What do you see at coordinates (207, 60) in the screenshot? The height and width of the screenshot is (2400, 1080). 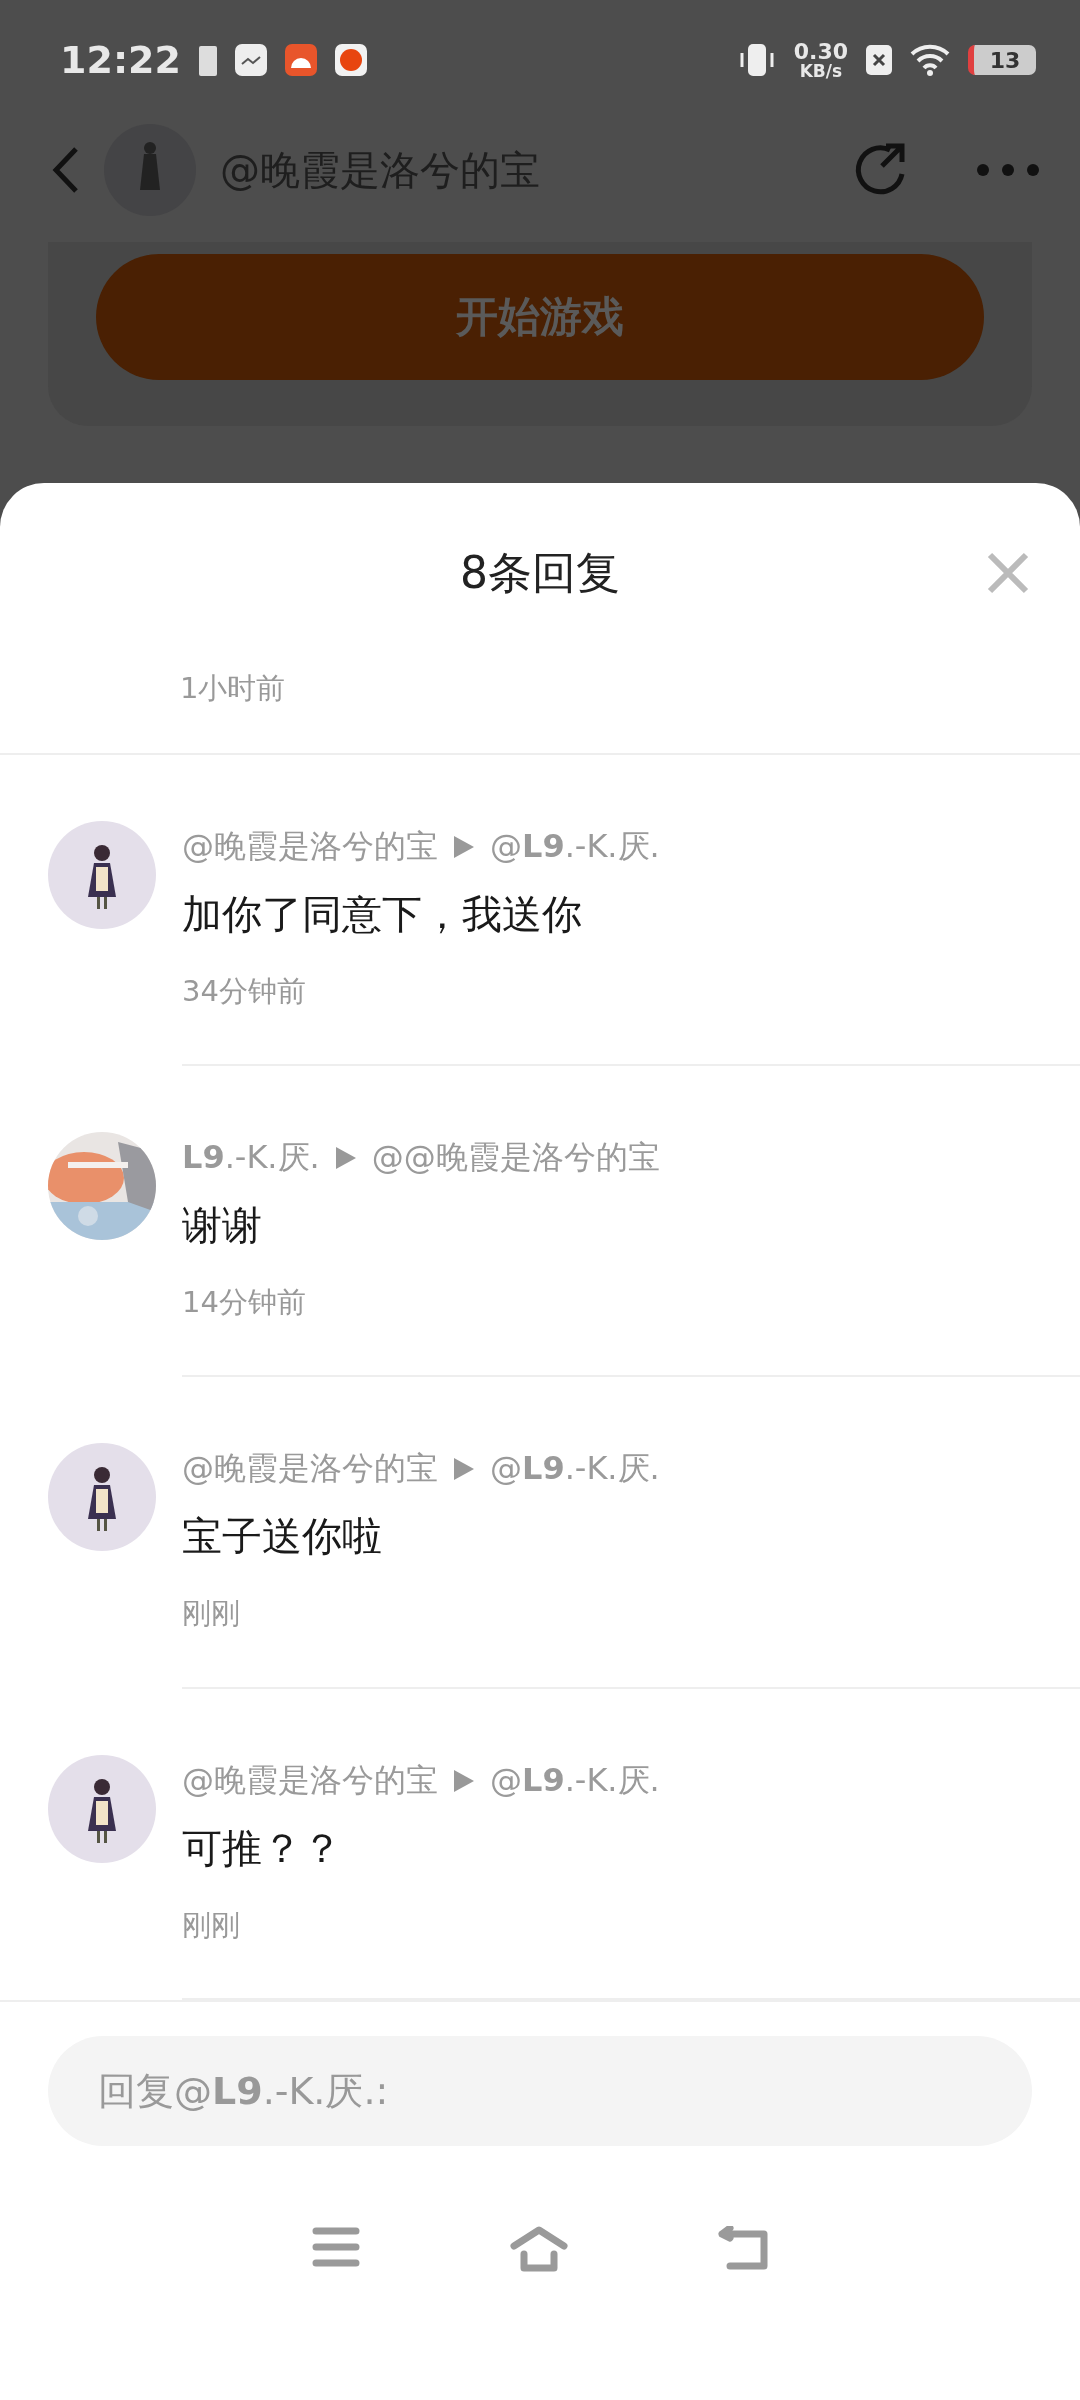 I see `battery-saver-icon` at bounding box center [207, 60].